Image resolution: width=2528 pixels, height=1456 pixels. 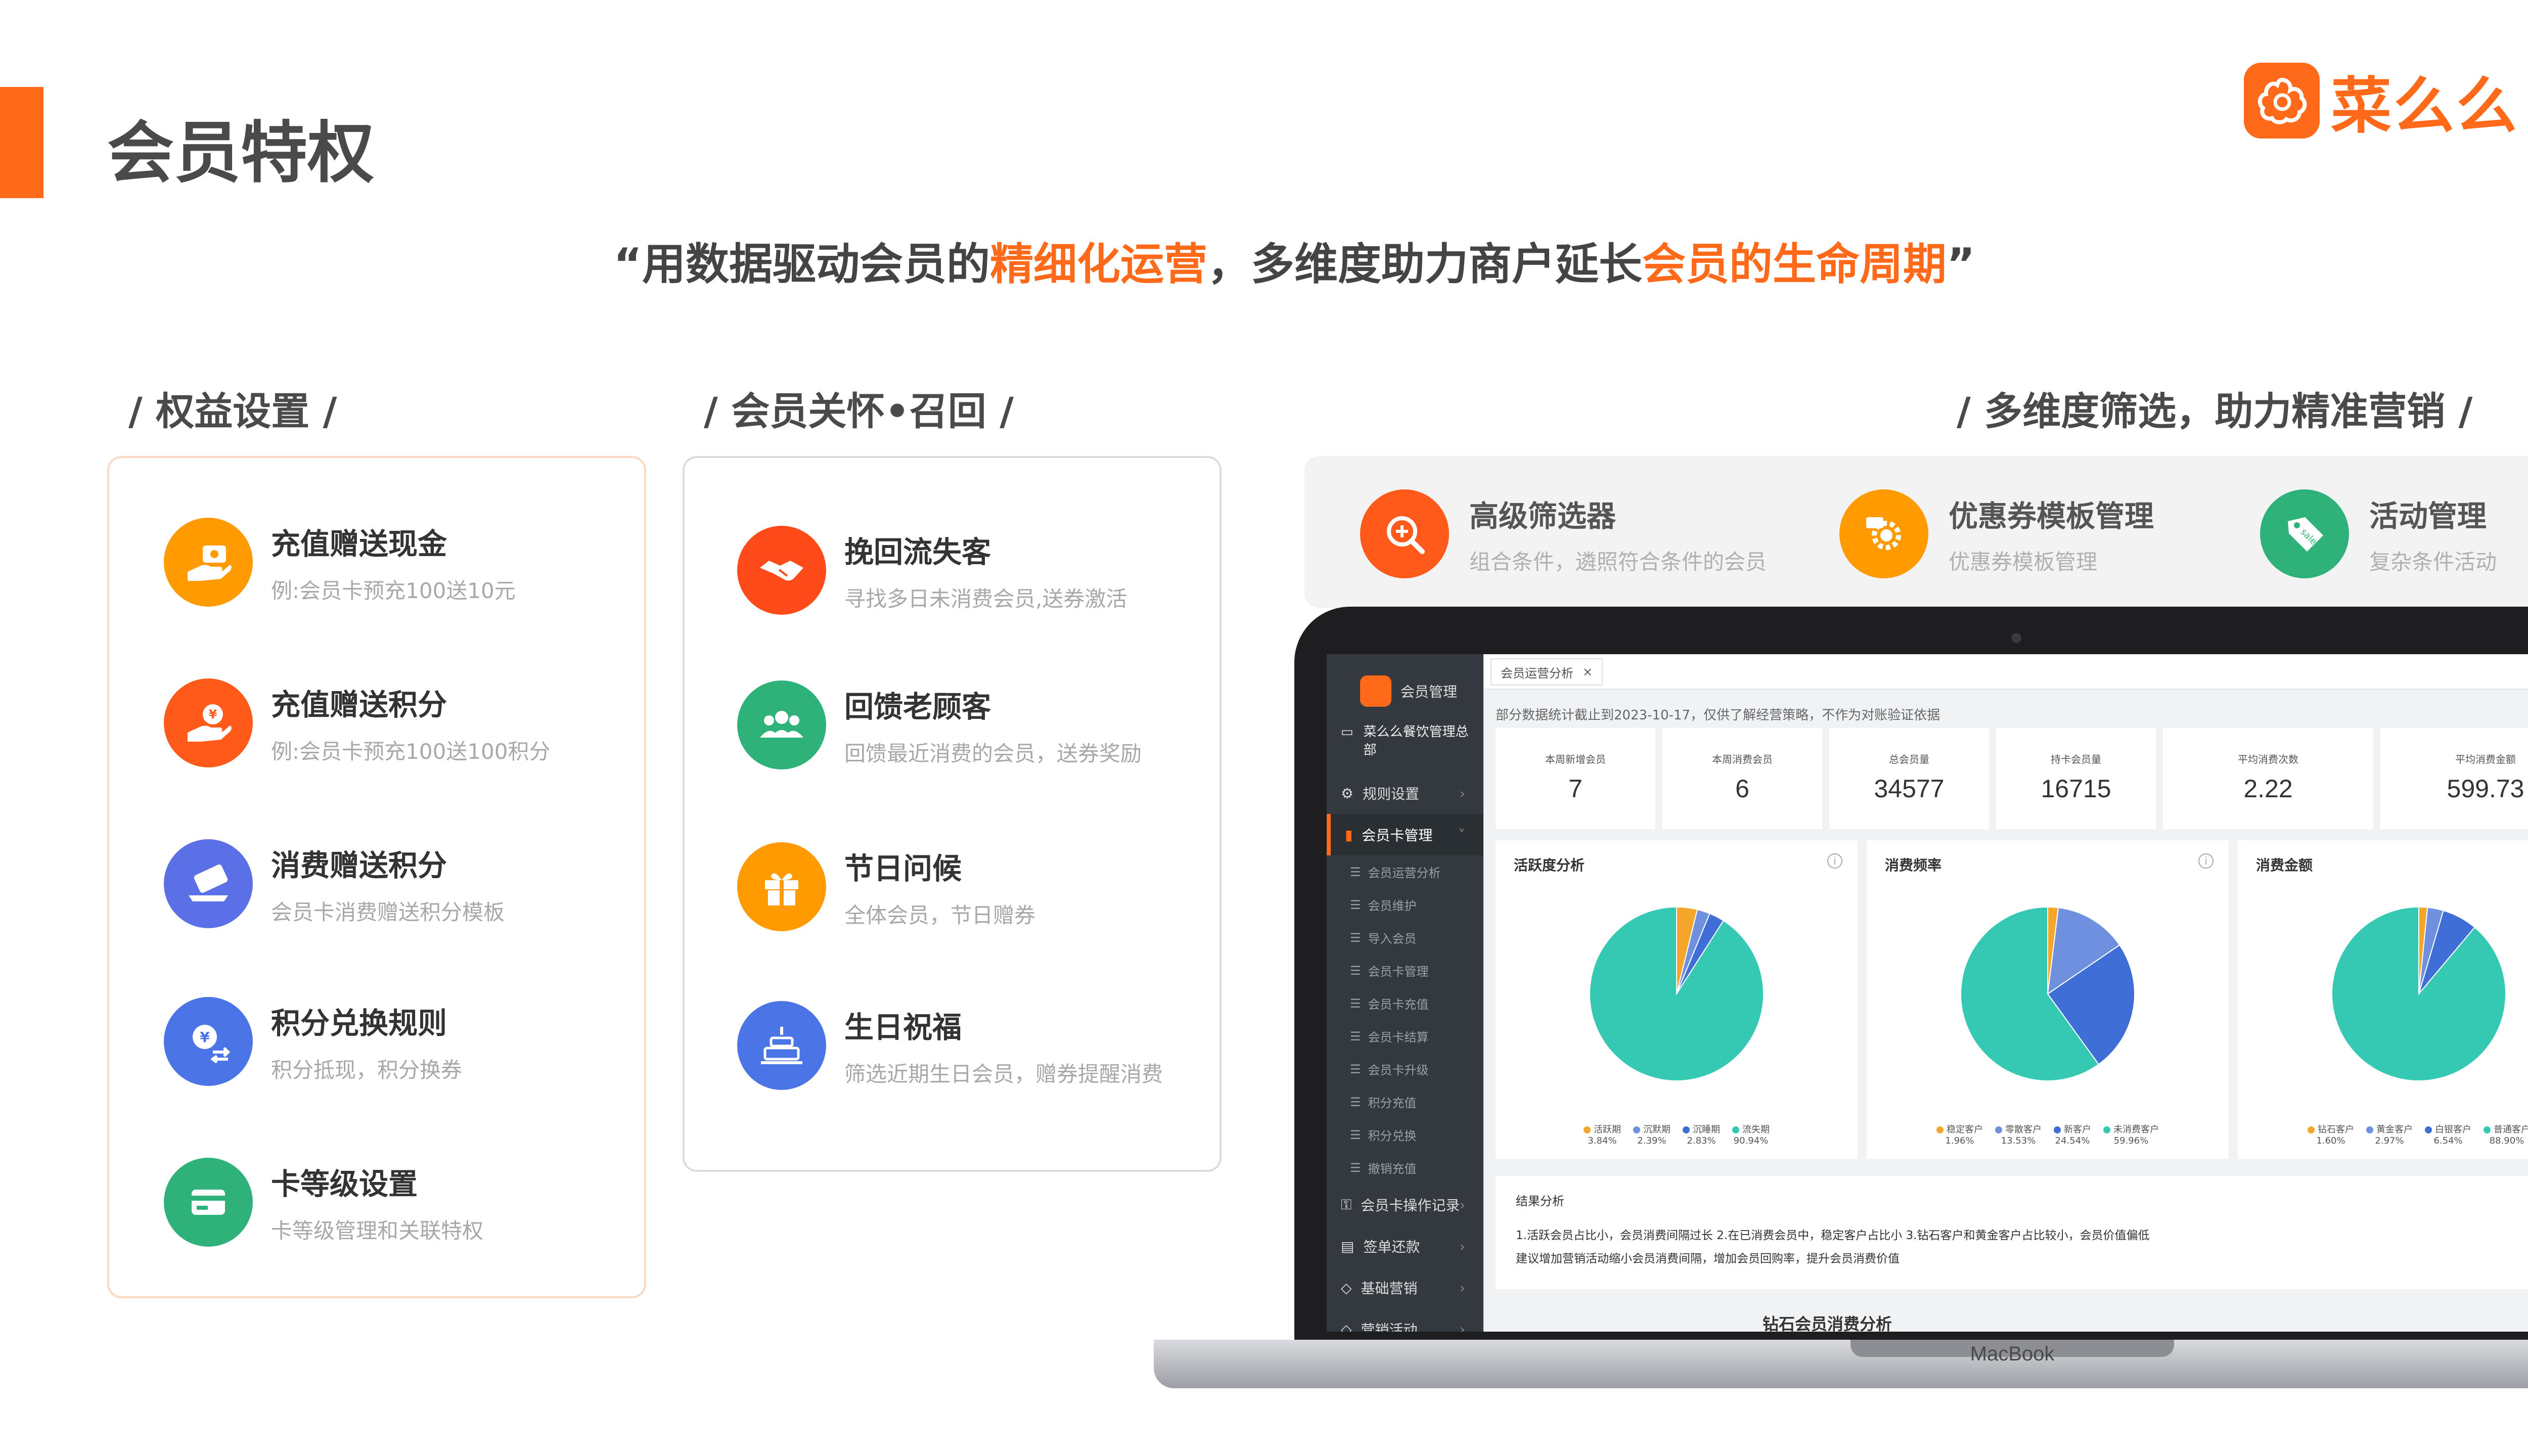 What do you see at coordinates (1756, 1129) in the screenshot?
I see `legend-label: 流失期` at bounding box center [1756, 1129].